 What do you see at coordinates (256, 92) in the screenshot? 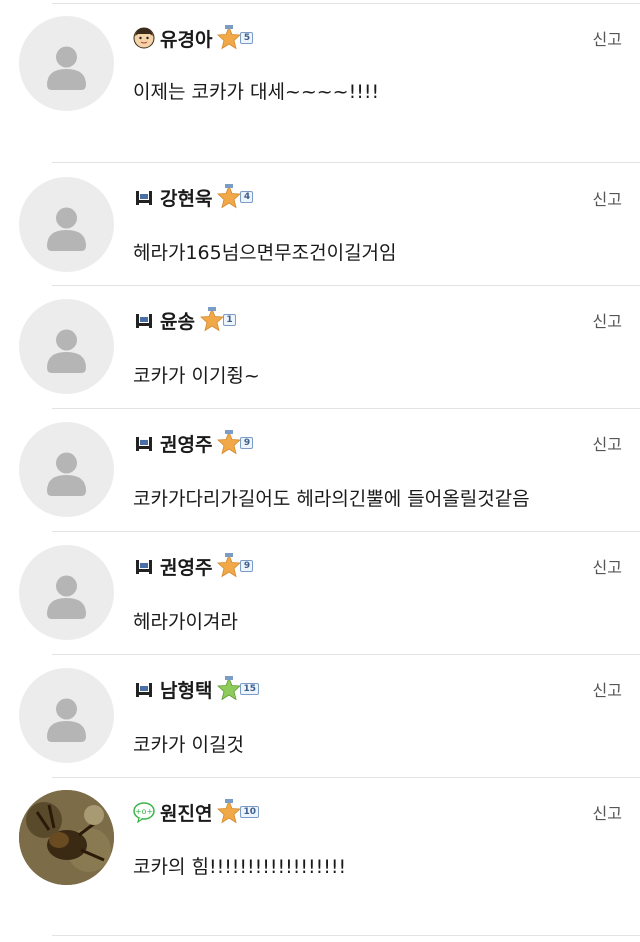
I see `comment-text: 이제는 코카가 대세~~~~!!!!` at bounding box center [256, 92].